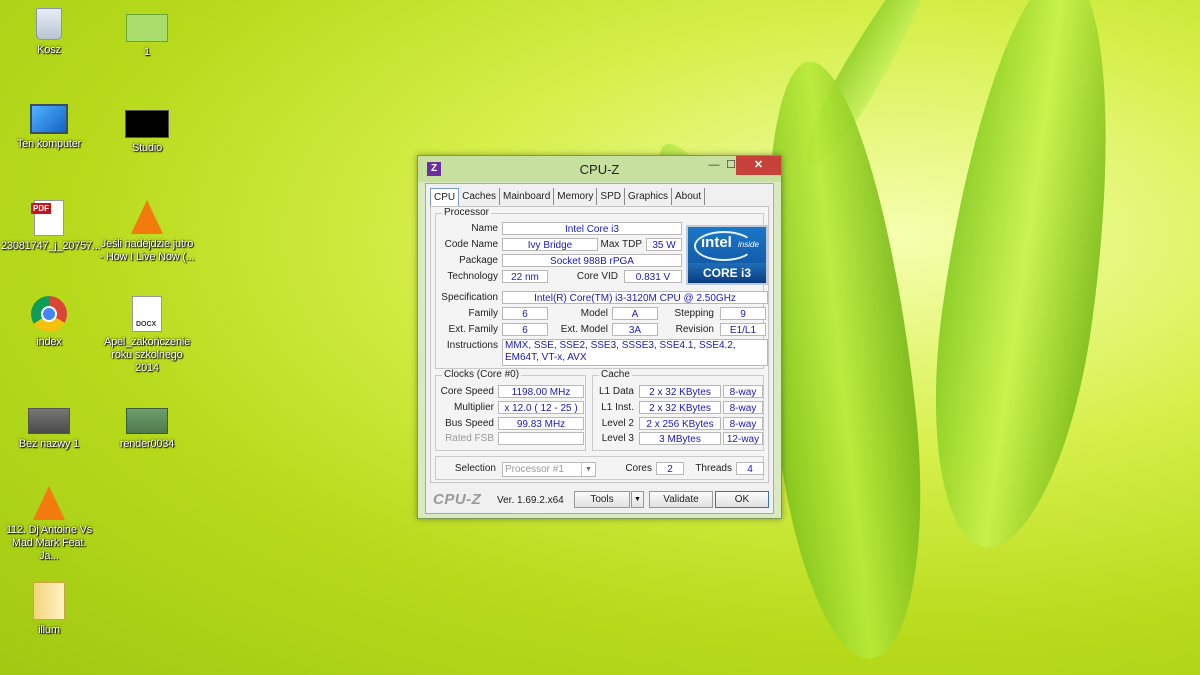 The image size is (1200, 675). Describe the element at coordinates (592, 260) in the screenshot. I see `package-value: Socket 988B rPGA` at that location.